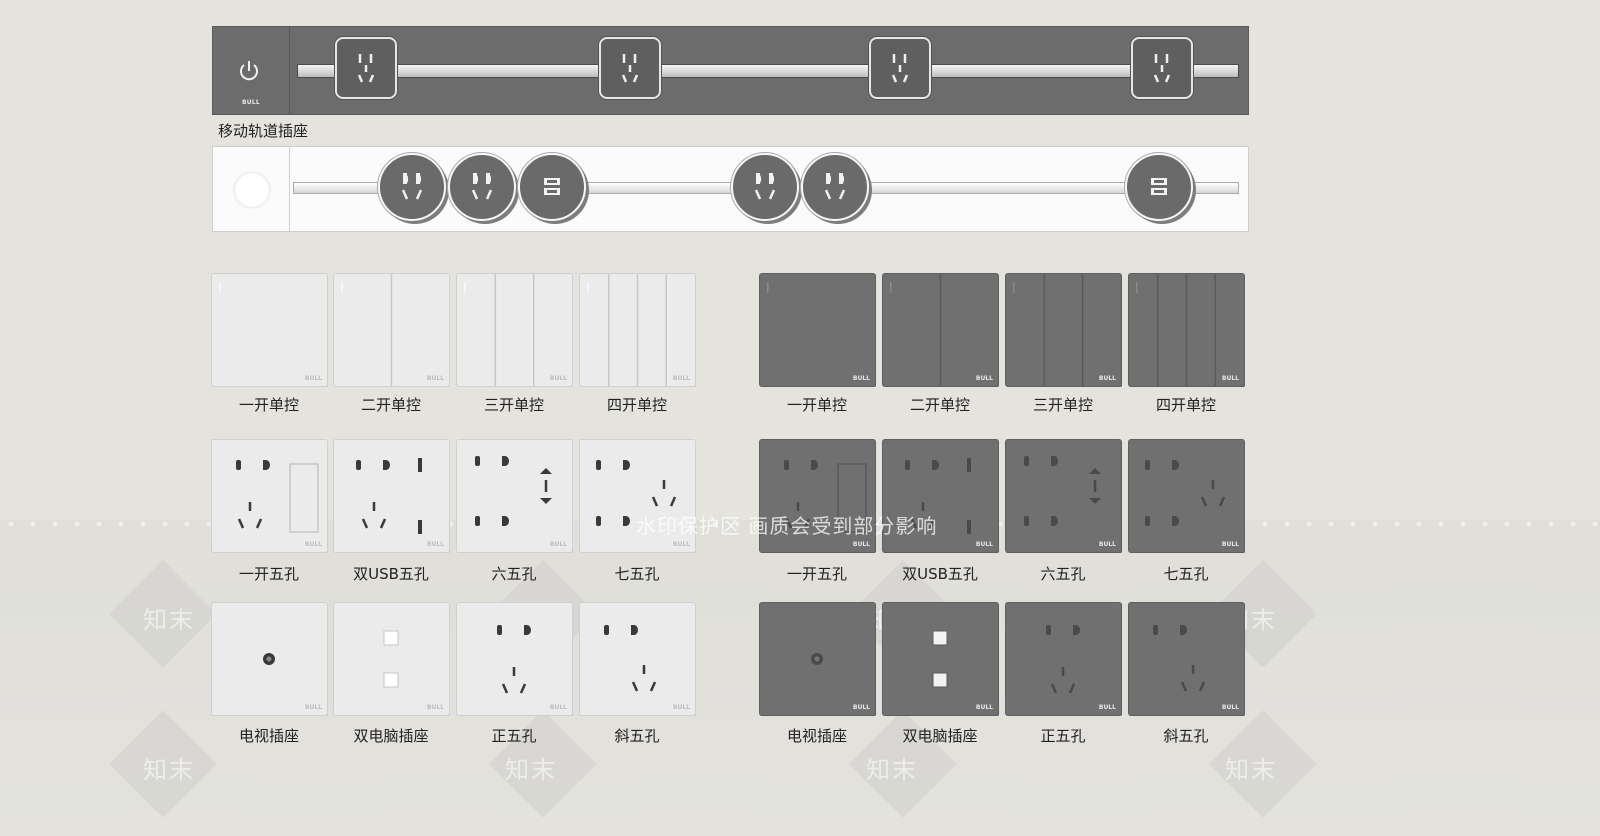  I want to click on white-panel-xie5: BULL, so click(637, 659).